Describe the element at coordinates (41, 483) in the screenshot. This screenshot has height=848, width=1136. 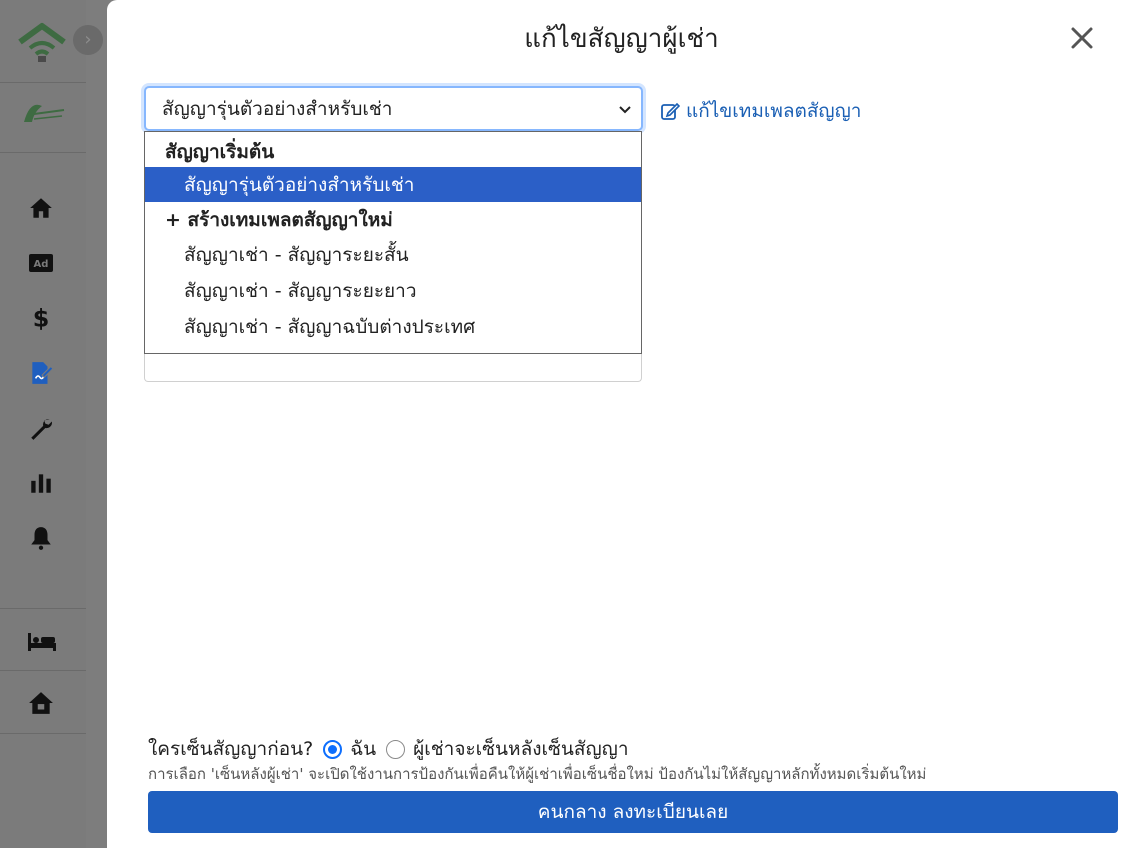
I see `chart-icon` at that location.